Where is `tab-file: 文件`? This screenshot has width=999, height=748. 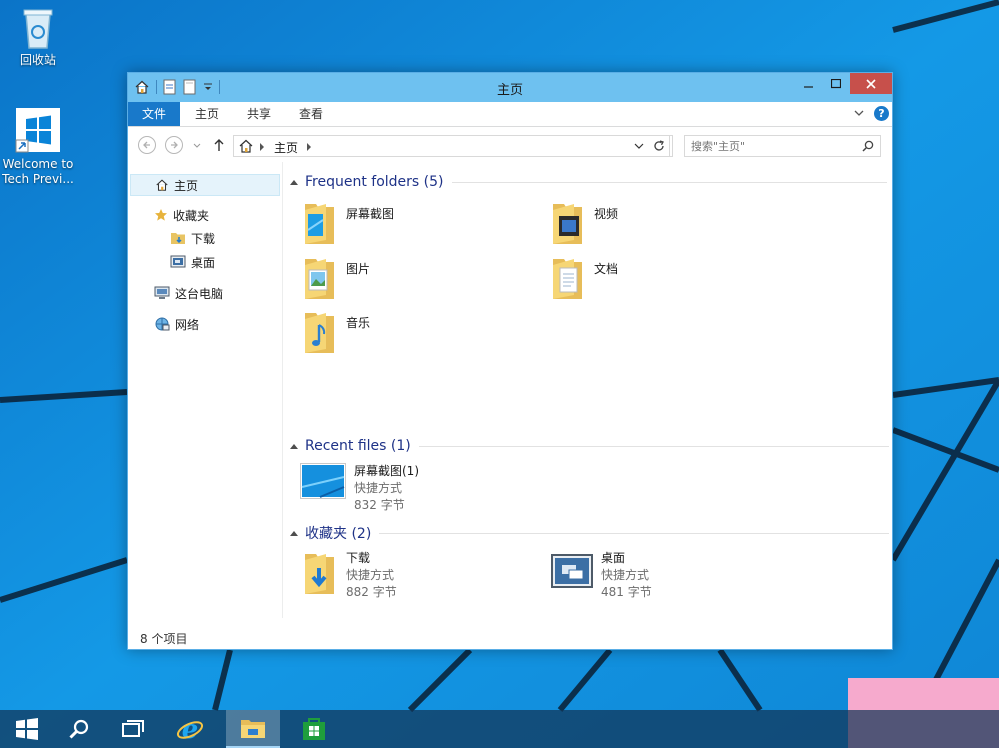
tab-file: 文件 is located at coordinates (154, 114).